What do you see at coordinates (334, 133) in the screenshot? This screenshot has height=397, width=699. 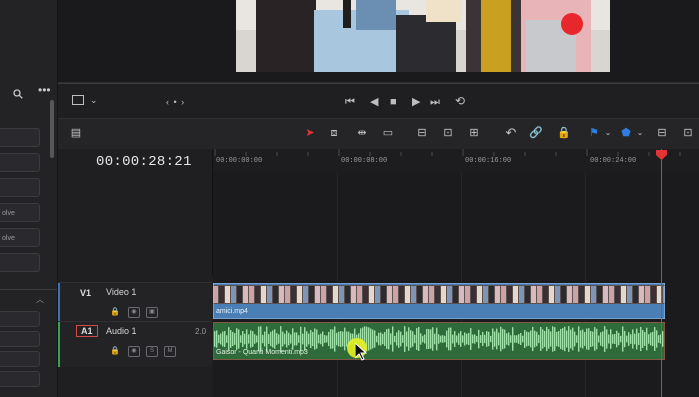 I see `trim-icon: ⧈` at bounding box center [334, 133].